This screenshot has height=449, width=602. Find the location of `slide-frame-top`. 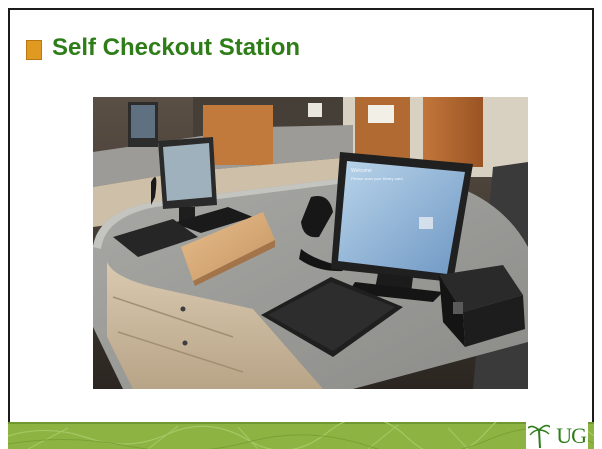

slide-frame-top is located at coordinates (301, 9).